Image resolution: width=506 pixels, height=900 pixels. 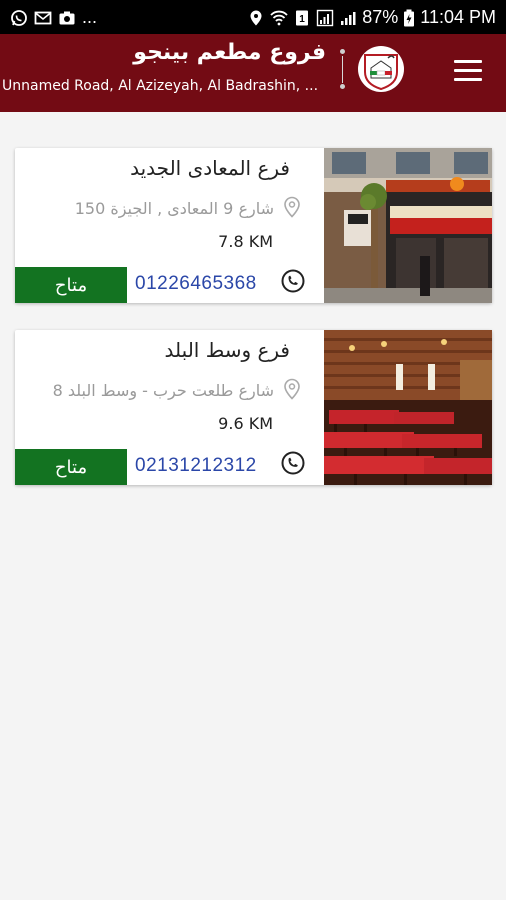 I want to click on camera-icon, so click(x=67, y=17).